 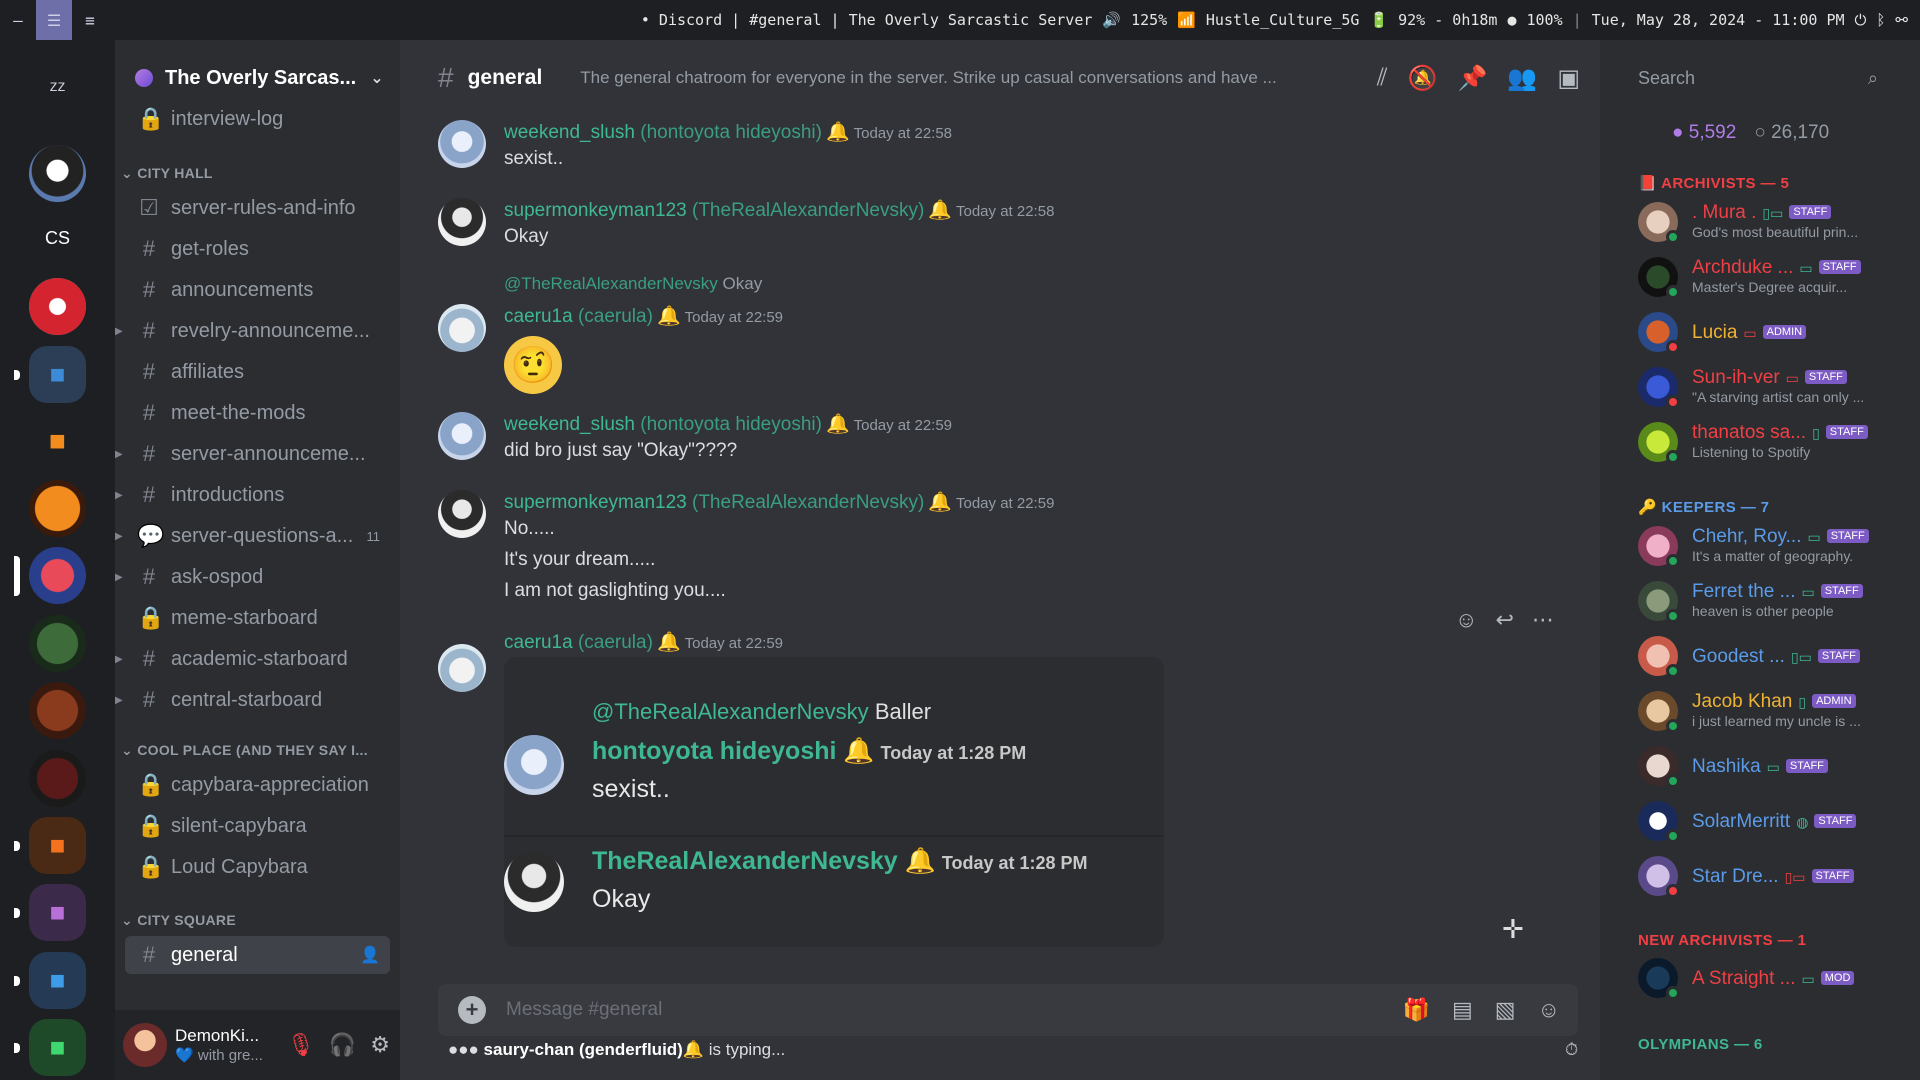 What do you see at coordinates (257, 955) in the screenshot?
I see `channel-general: # general 👤` at bounding box center [257, 955].